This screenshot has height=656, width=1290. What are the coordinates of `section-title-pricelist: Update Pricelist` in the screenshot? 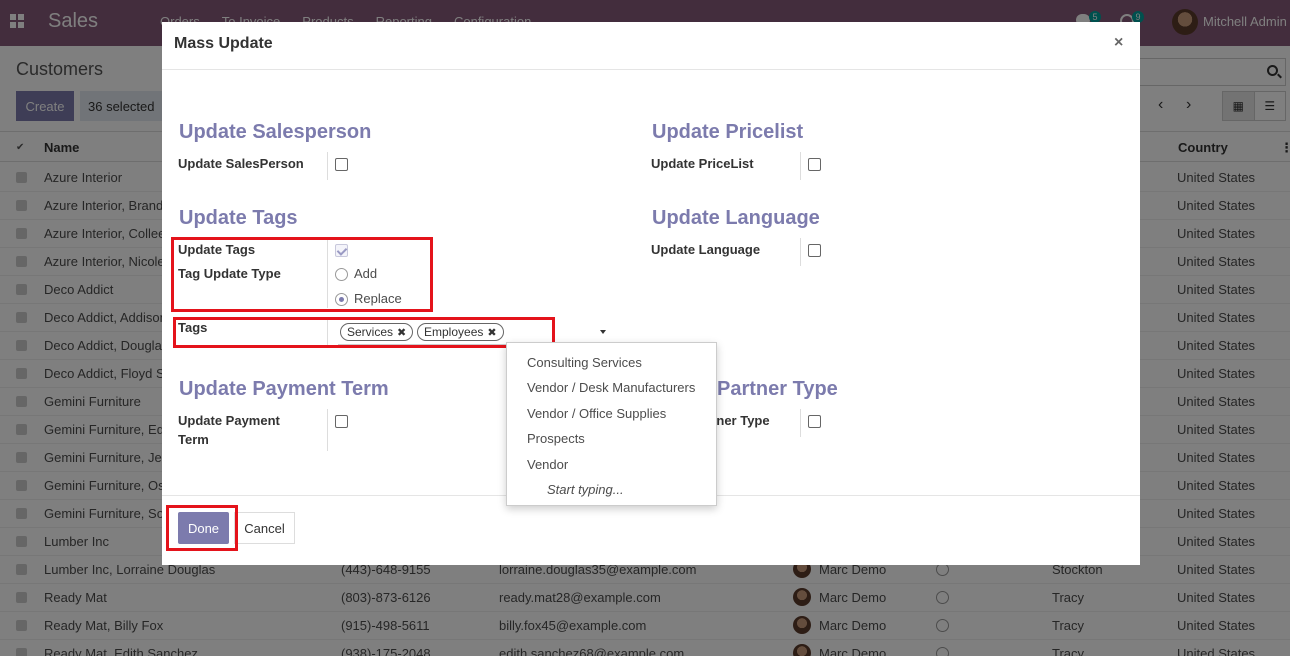 It's located at (728, 132).